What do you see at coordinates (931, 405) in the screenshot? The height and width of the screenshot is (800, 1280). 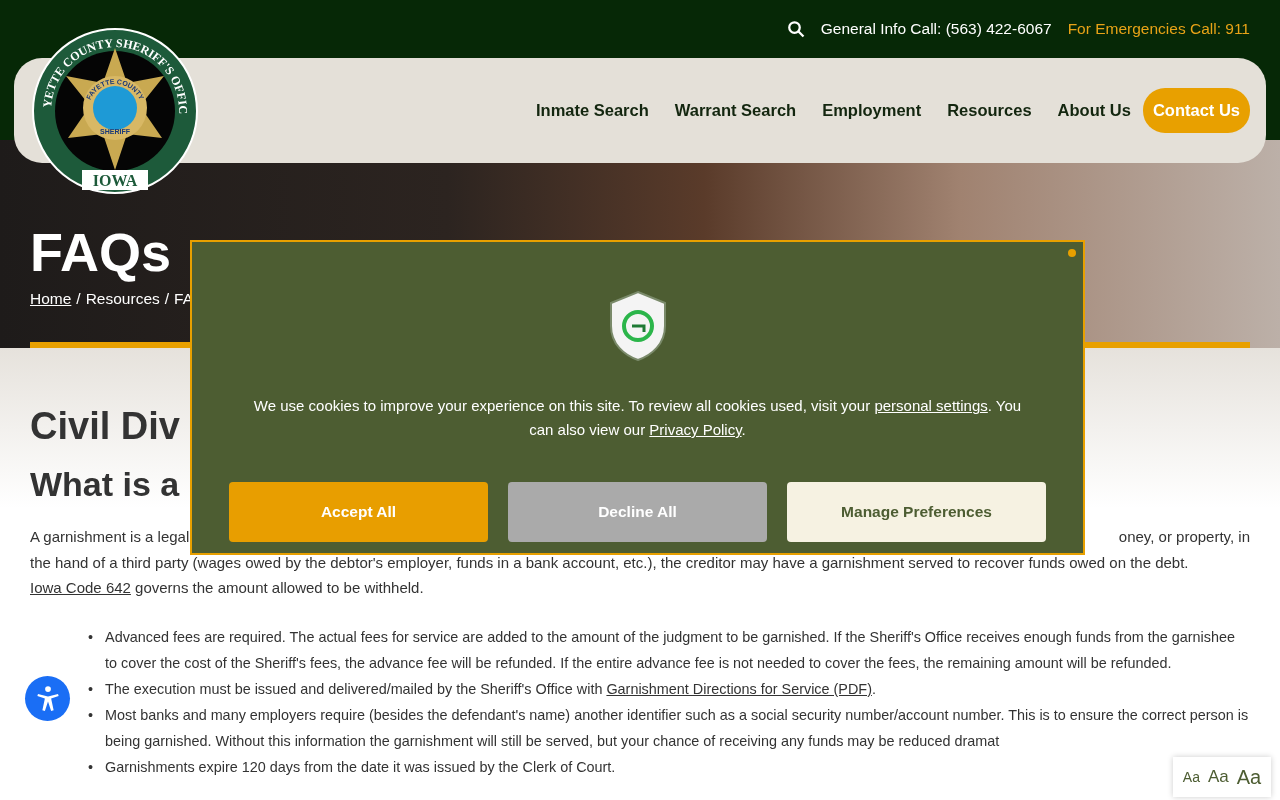 I see `settings-link: personal settings` at bounding box center [931, 405].